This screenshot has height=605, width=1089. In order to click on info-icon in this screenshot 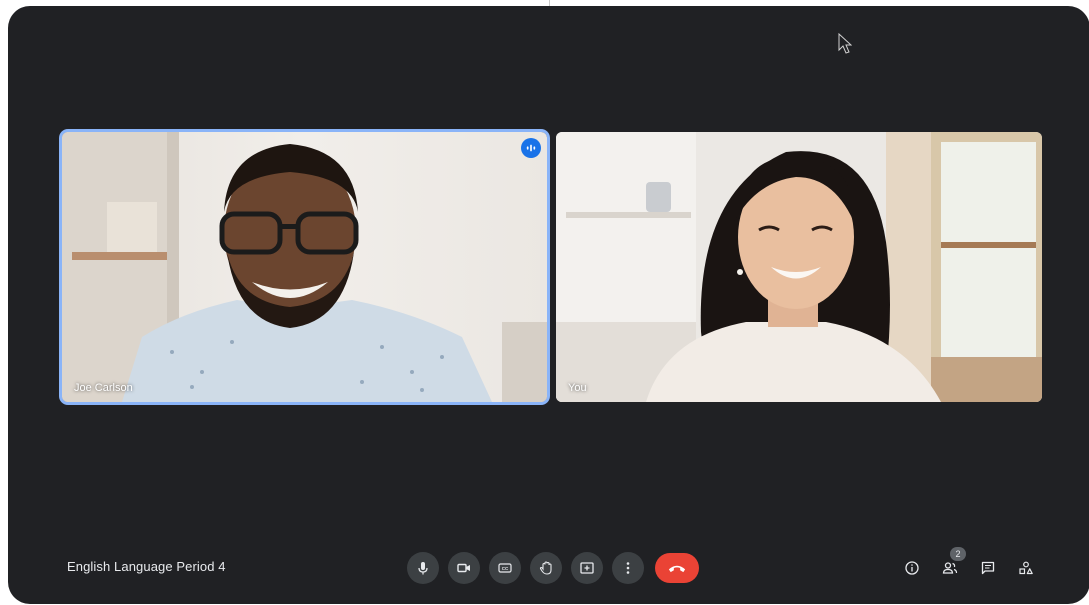, I will do `click(912, 568)`.